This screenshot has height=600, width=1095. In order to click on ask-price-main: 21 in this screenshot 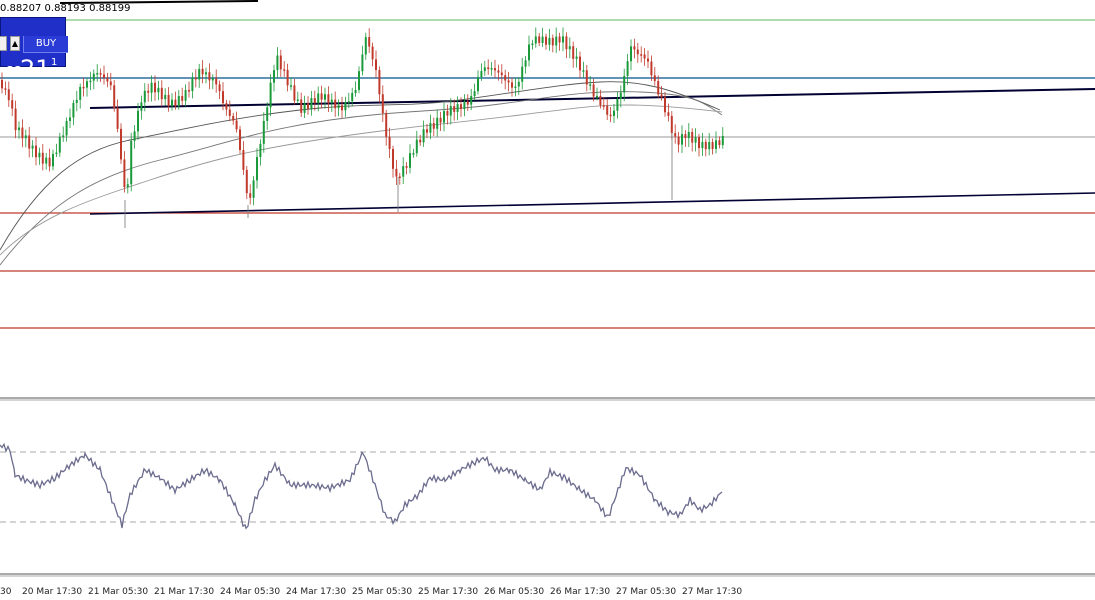, I will do `click(35, 69)`.